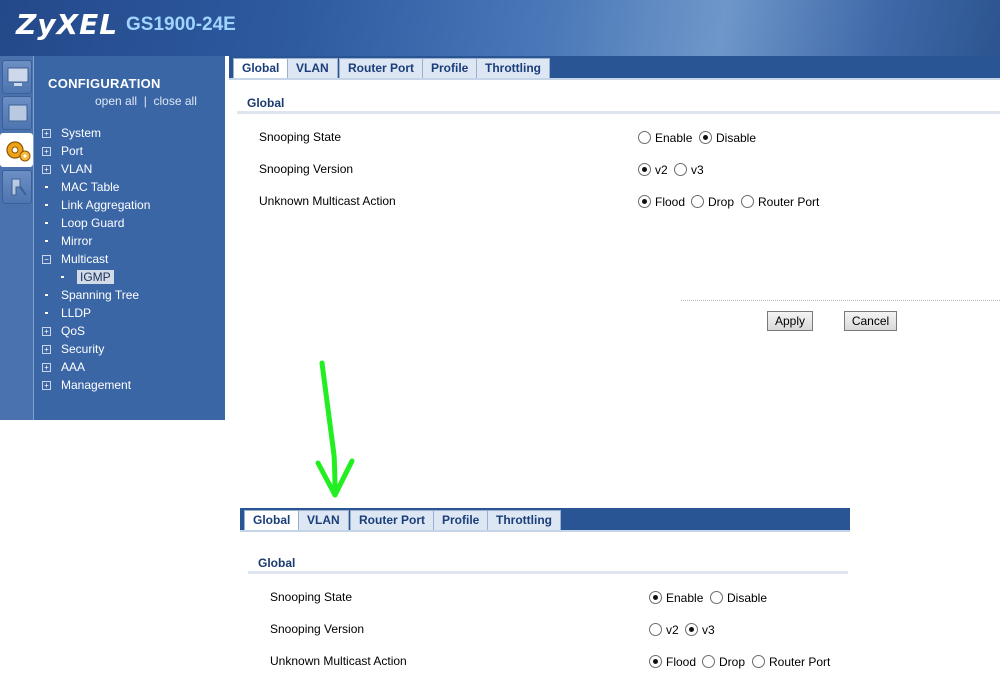  I want to click on menu-item-security: + Security, so click(132, 349).